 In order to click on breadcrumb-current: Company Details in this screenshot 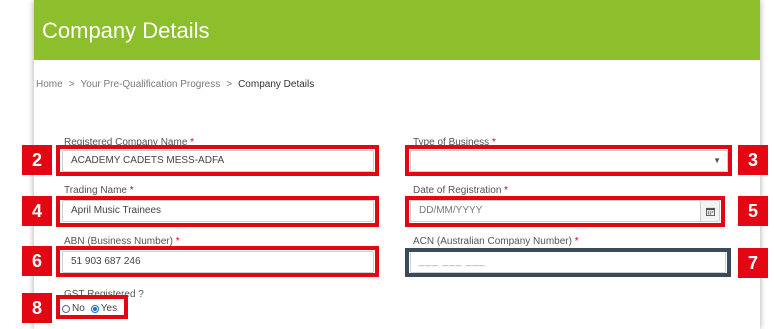, I will do `click(276, 84)`.